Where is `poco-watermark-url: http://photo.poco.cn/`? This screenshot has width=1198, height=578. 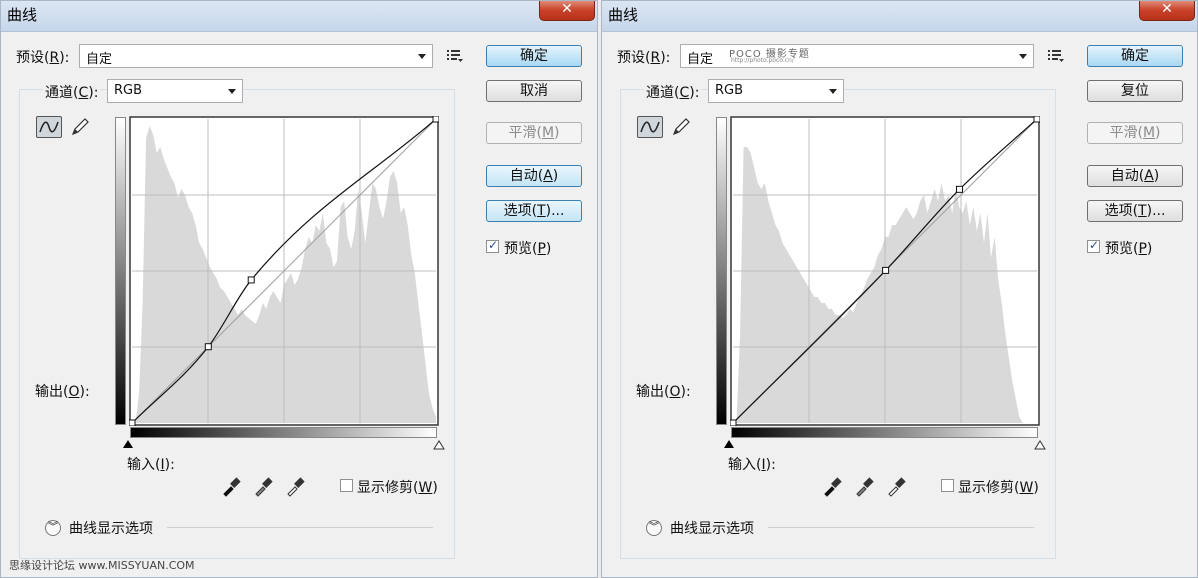
poco-watermark-url: http://photo.poco.cn/ is located at coordinates (762, 60).